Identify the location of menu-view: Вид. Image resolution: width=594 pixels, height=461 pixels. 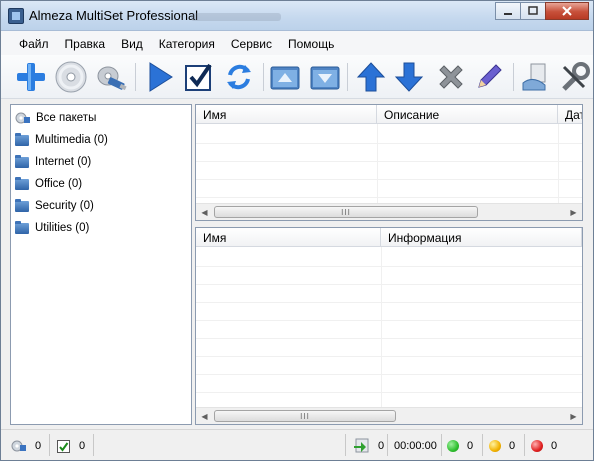
(132, 43).